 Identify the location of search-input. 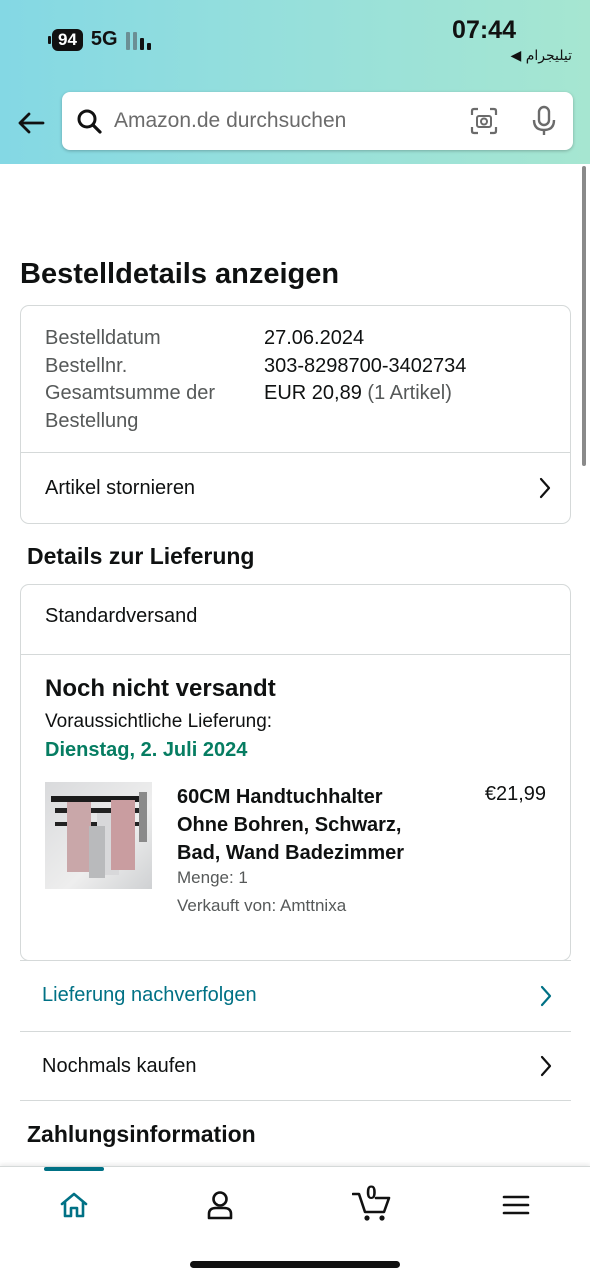
(279, 121).